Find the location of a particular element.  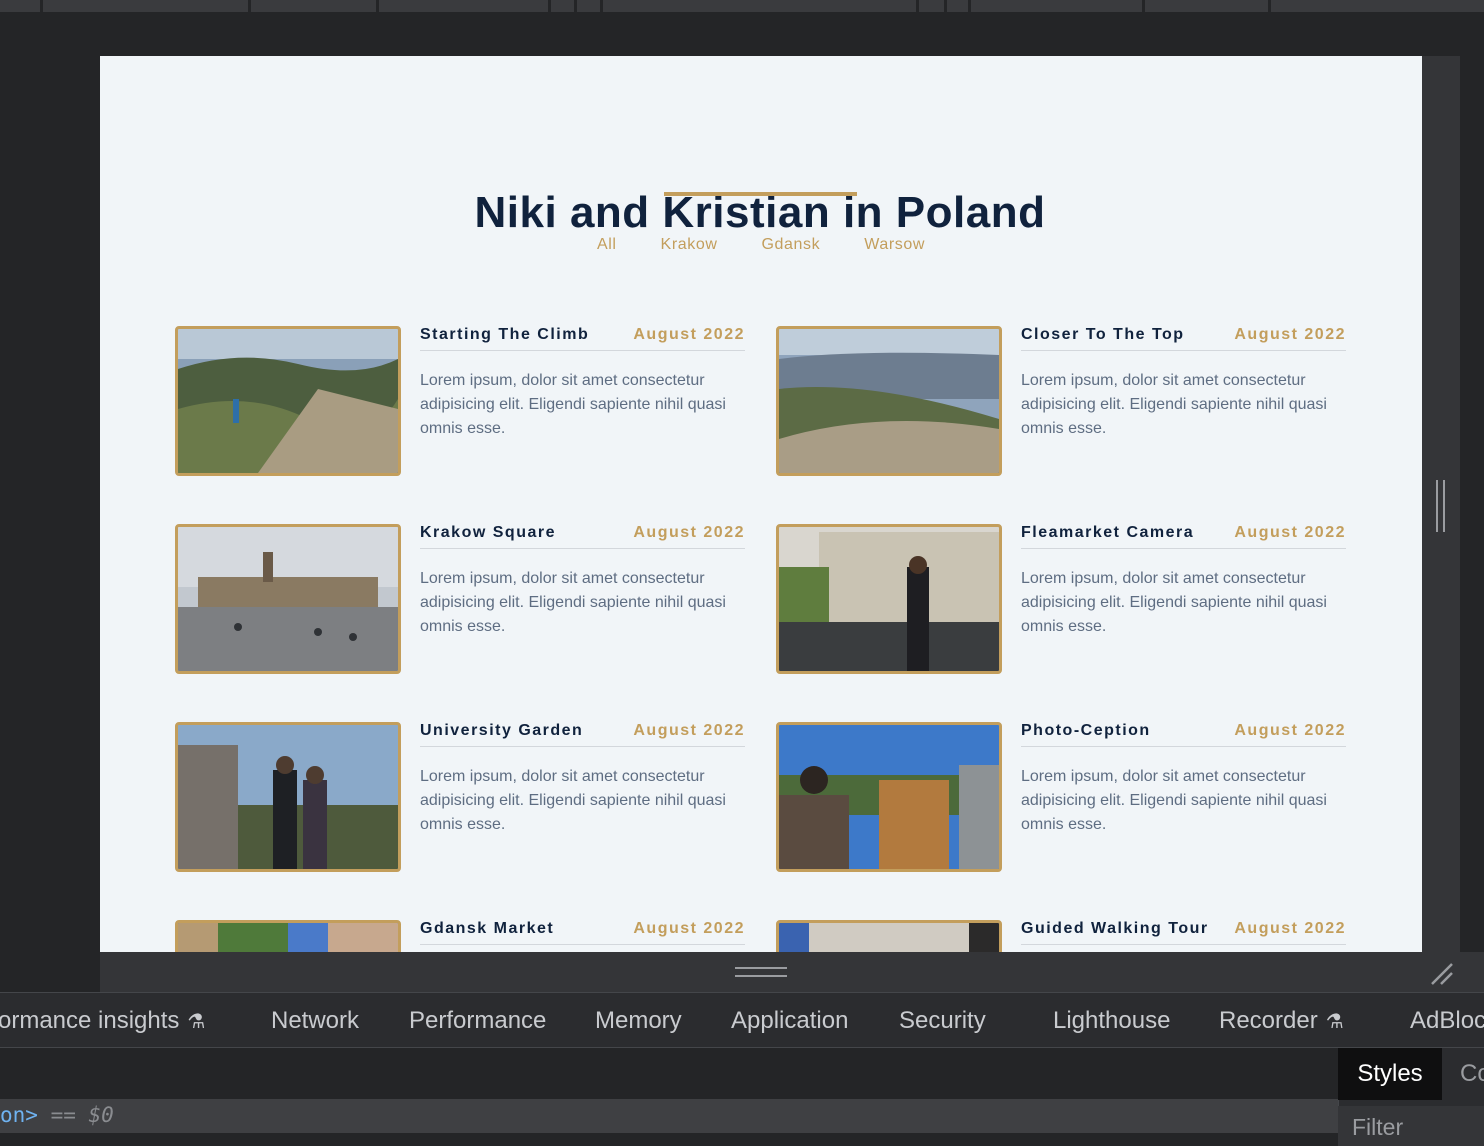

tab-label: Recorder is located at coordinates (1268, 1020).